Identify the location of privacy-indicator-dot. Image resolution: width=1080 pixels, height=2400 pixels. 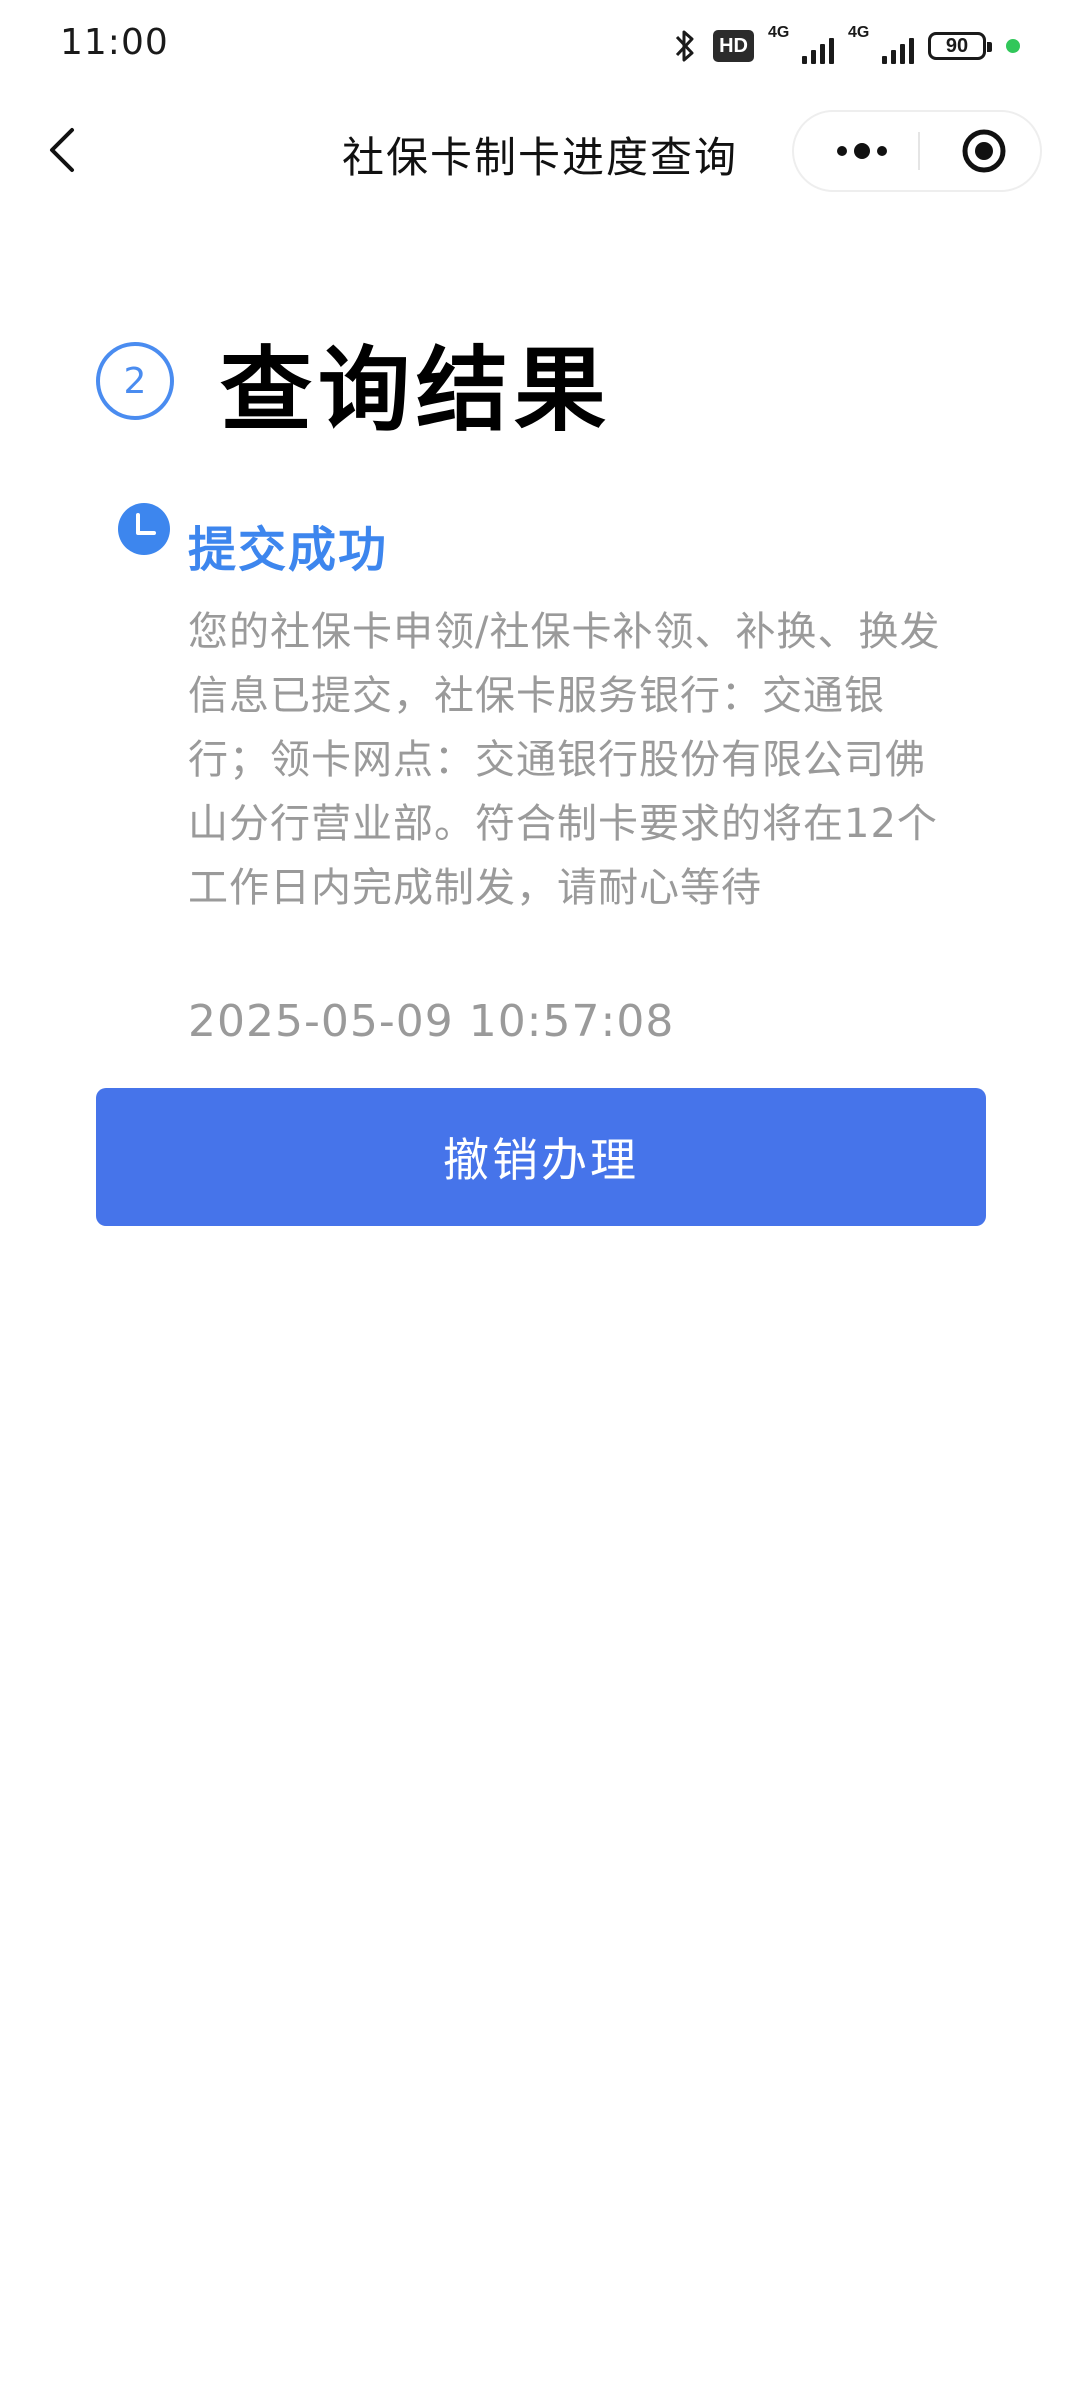
(1013, 46).